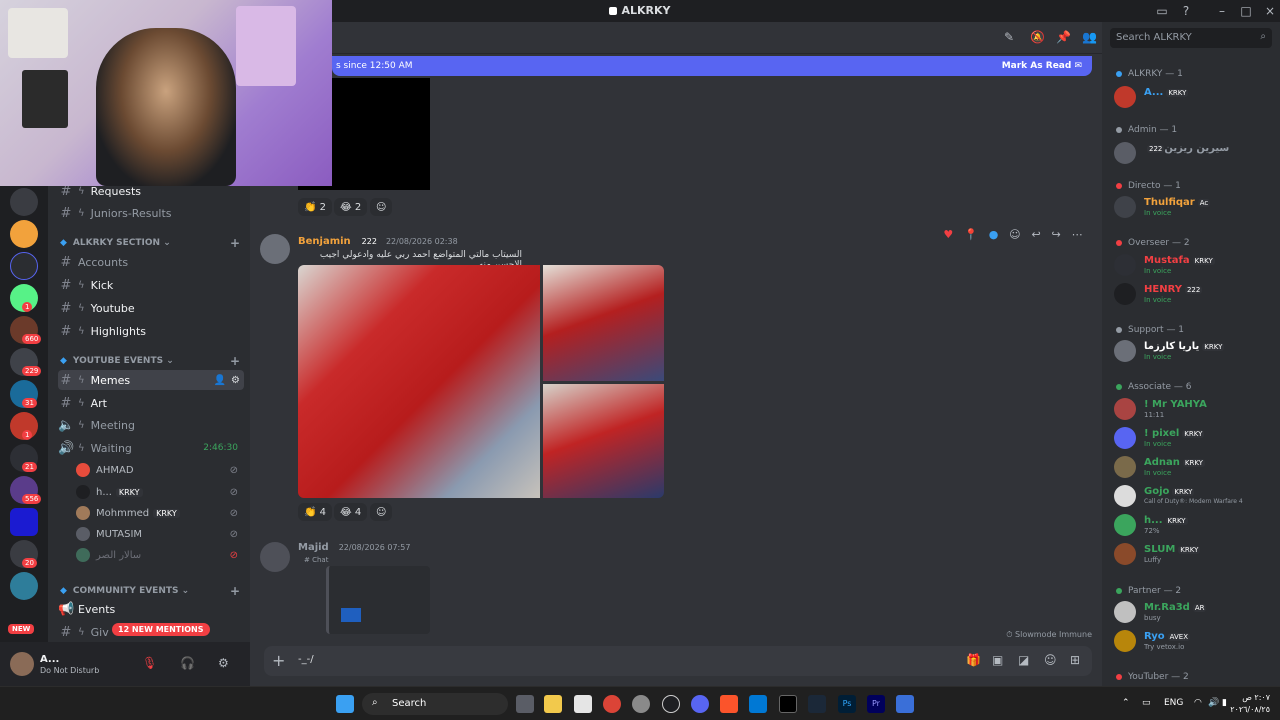 This screenshot has width=1280, height=720. I want to click on reaction: 😂 2, so click(351, 207).